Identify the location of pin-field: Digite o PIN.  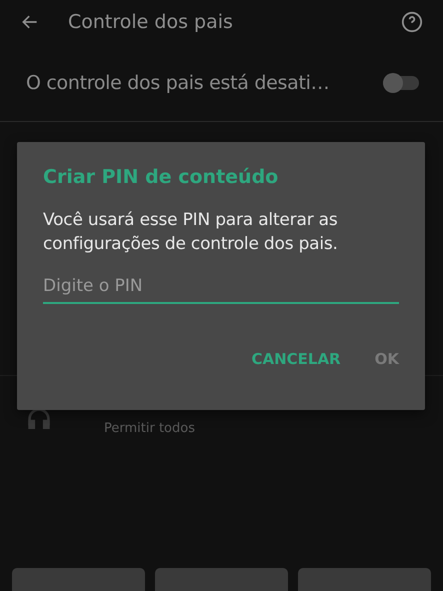
(221, 288).